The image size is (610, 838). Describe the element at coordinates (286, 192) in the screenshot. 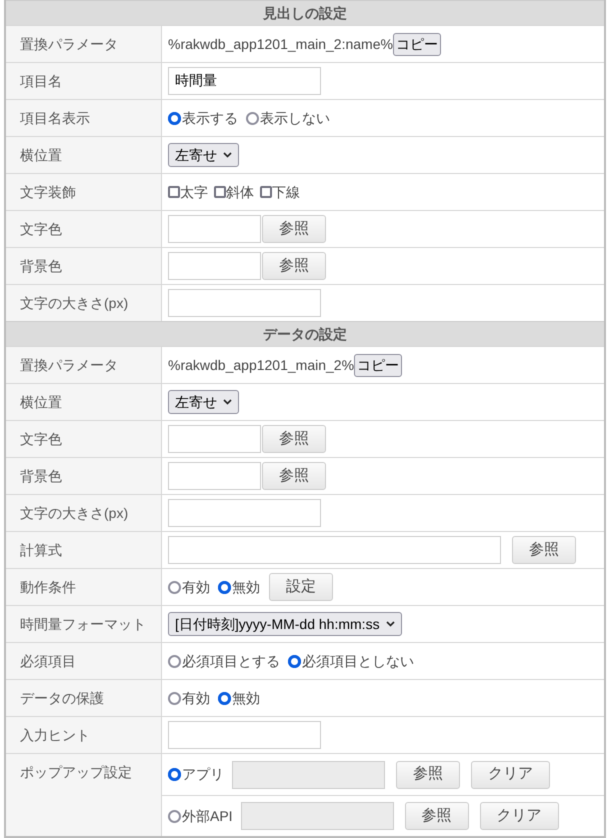

I see `checkbox-label: 下線` at that location.